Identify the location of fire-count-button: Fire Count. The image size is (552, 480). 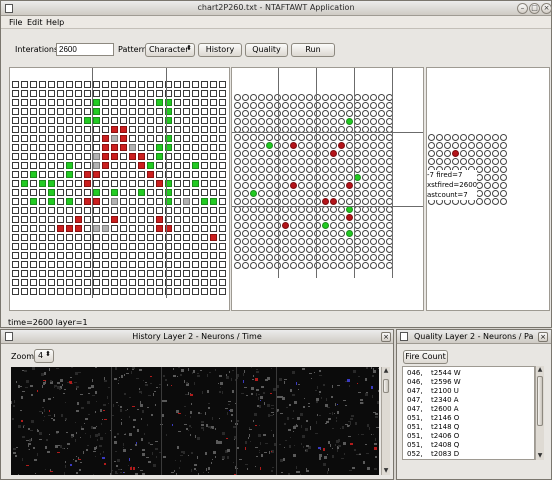
(425, 357).